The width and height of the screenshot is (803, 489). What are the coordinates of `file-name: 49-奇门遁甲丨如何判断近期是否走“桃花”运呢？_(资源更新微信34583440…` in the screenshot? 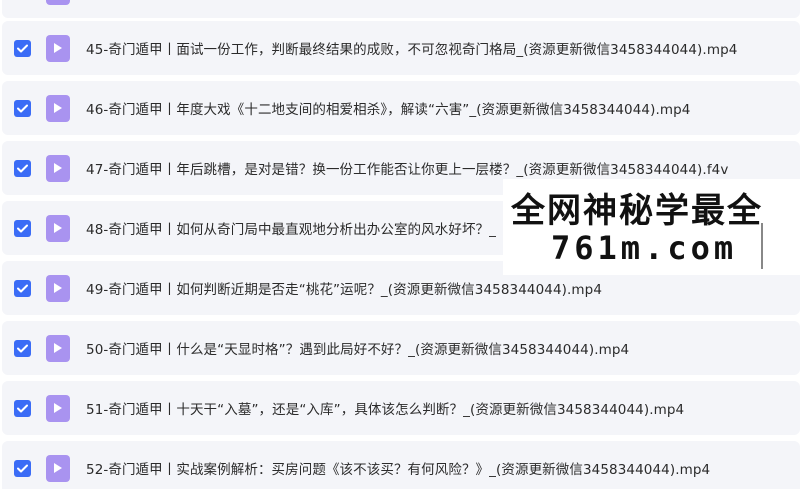 It's located at (344, 288).